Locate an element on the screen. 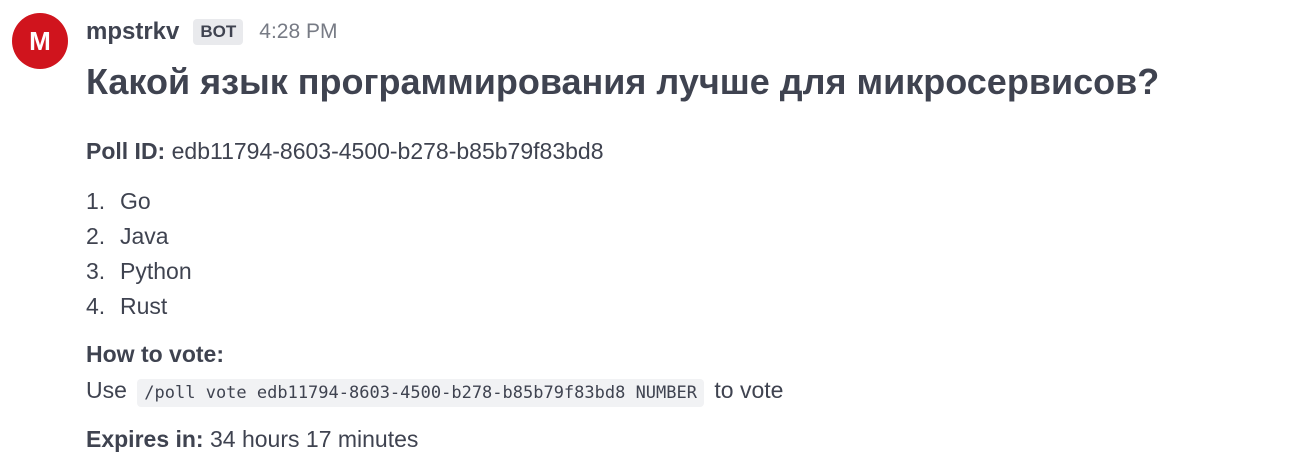 The width and height of the screenshot is (1302, 469). use-text: Use is located at coordinates (106, 390).